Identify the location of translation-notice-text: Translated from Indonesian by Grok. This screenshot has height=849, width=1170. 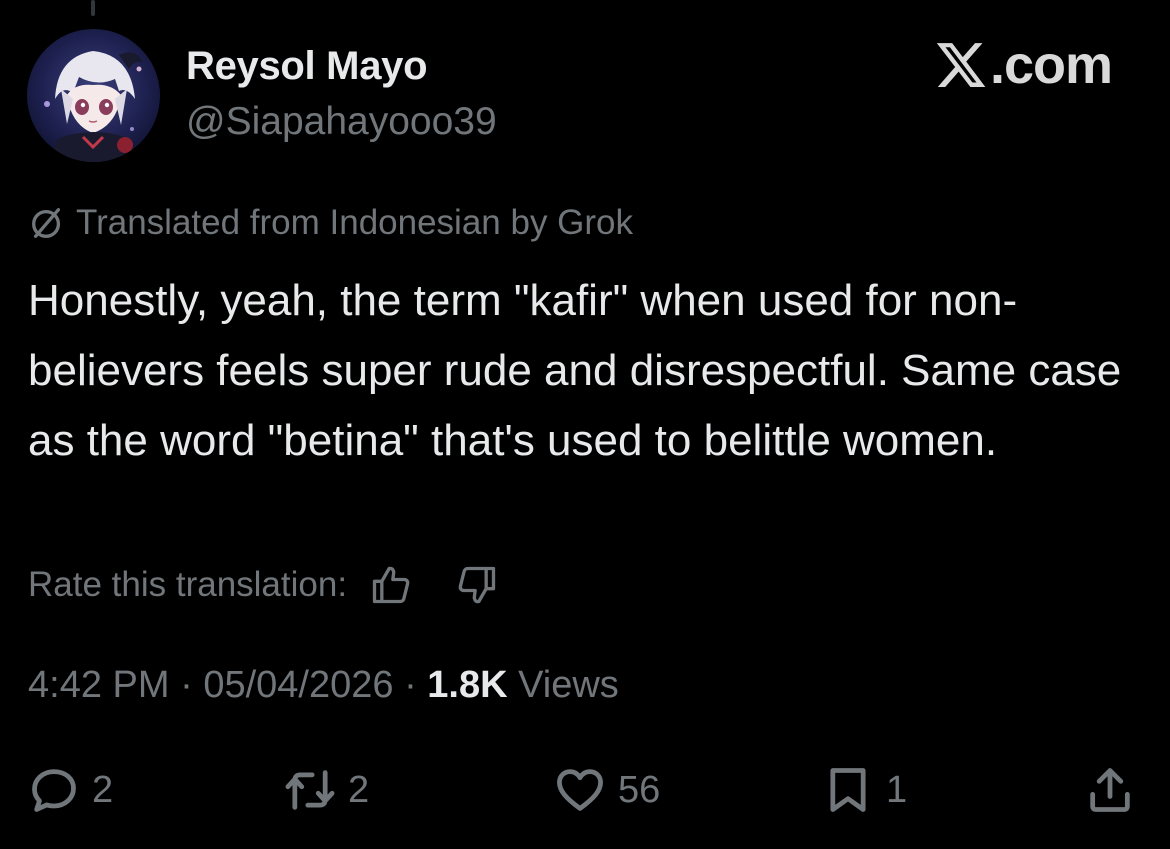
(355, 222).